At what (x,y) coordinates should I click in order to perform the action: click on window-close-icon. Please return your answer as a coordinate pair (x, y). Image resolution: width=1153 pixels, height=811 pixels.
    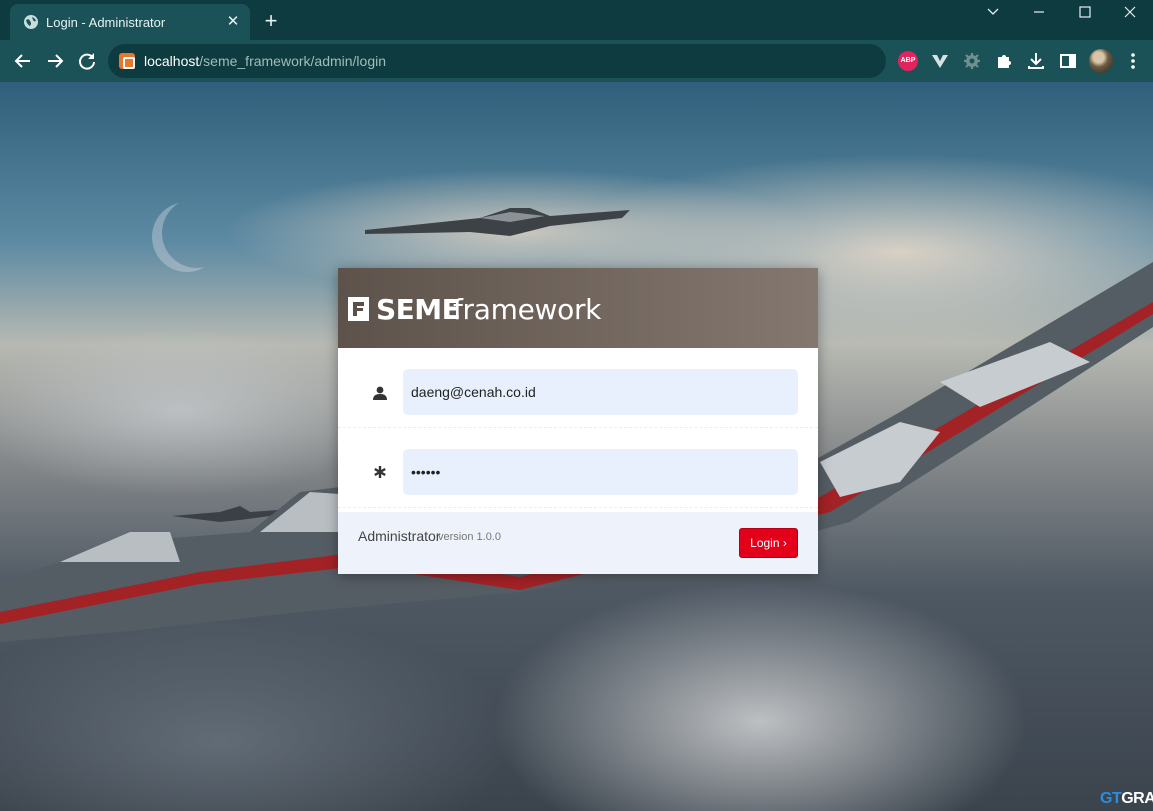
    Looking at the image, I should click on (1130, 12).